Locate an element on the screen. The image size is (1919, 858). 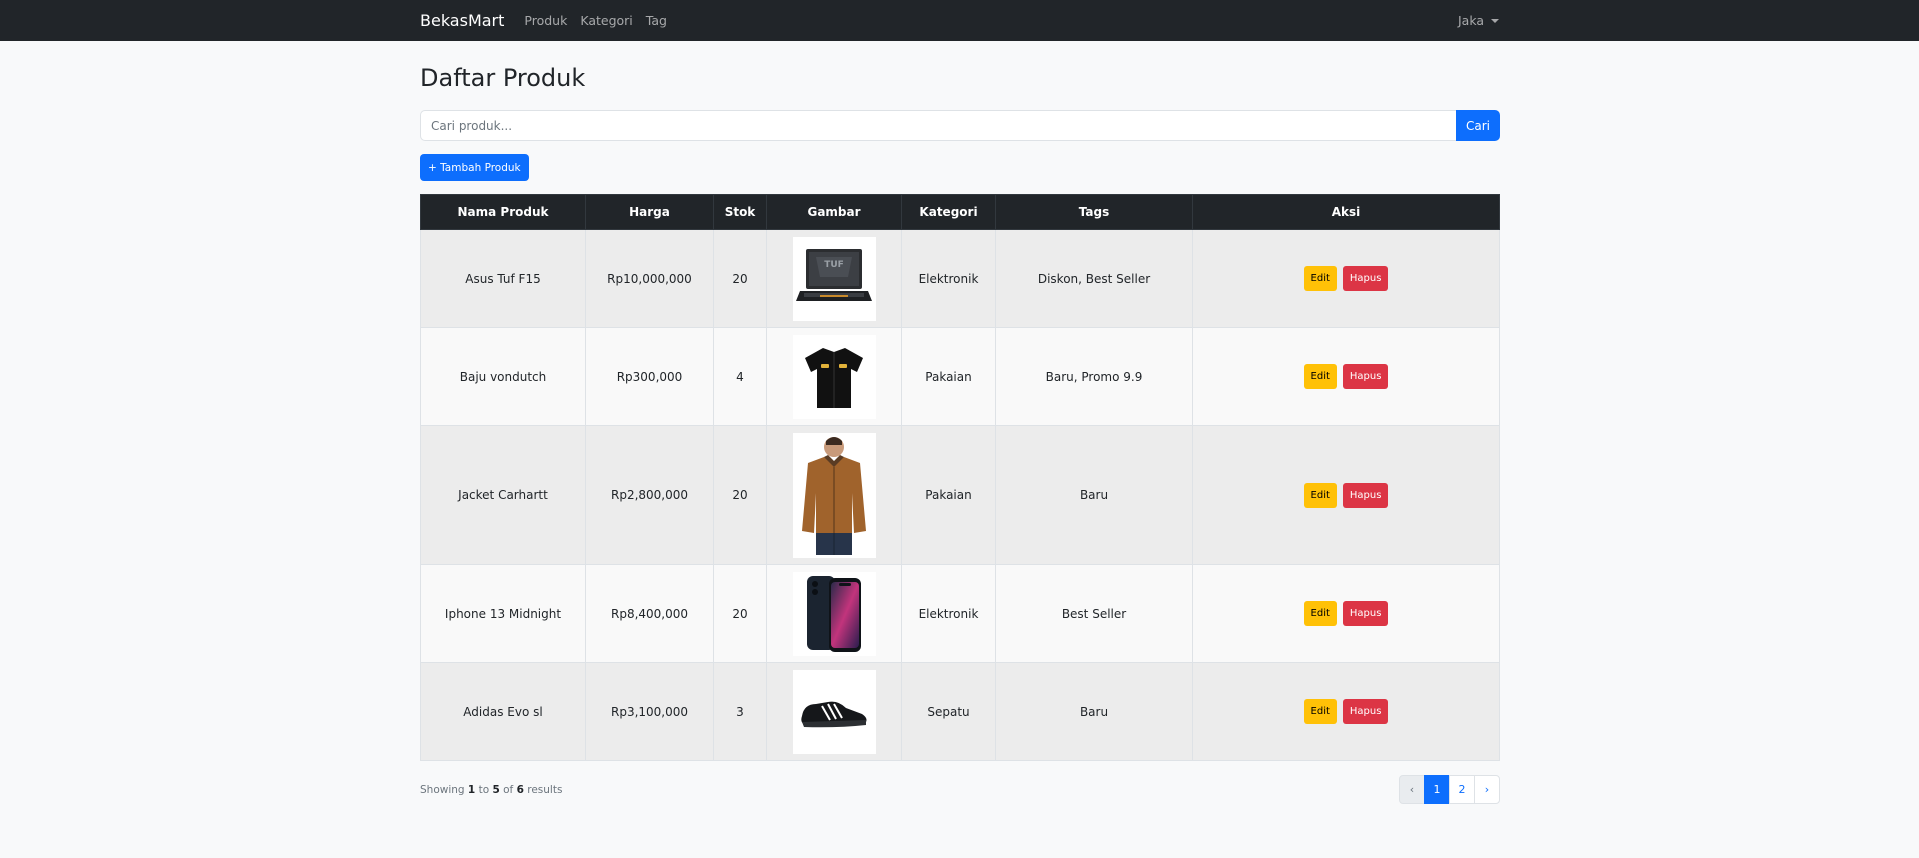
product-price: Rp2,800,000 is located at coordinates (649, 495).